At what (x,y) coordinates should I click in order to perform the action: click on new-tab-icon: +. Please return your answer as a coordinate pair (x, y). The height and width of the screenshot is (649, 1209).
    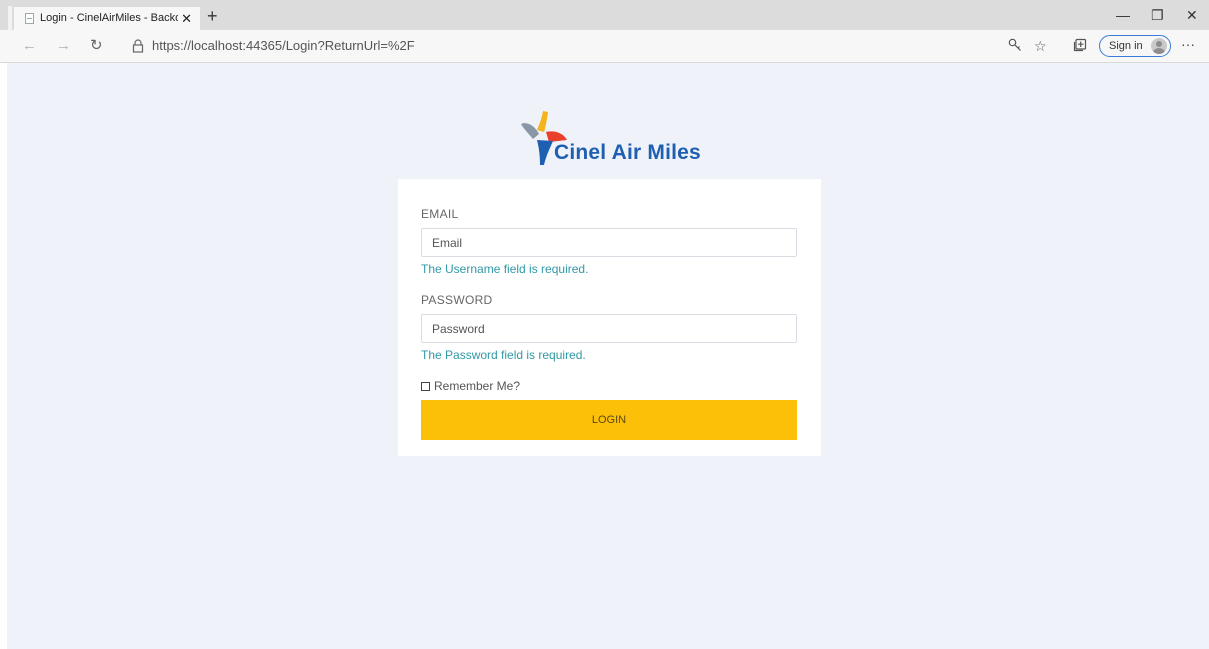
    Looking at the image, I should click on (212, 16).